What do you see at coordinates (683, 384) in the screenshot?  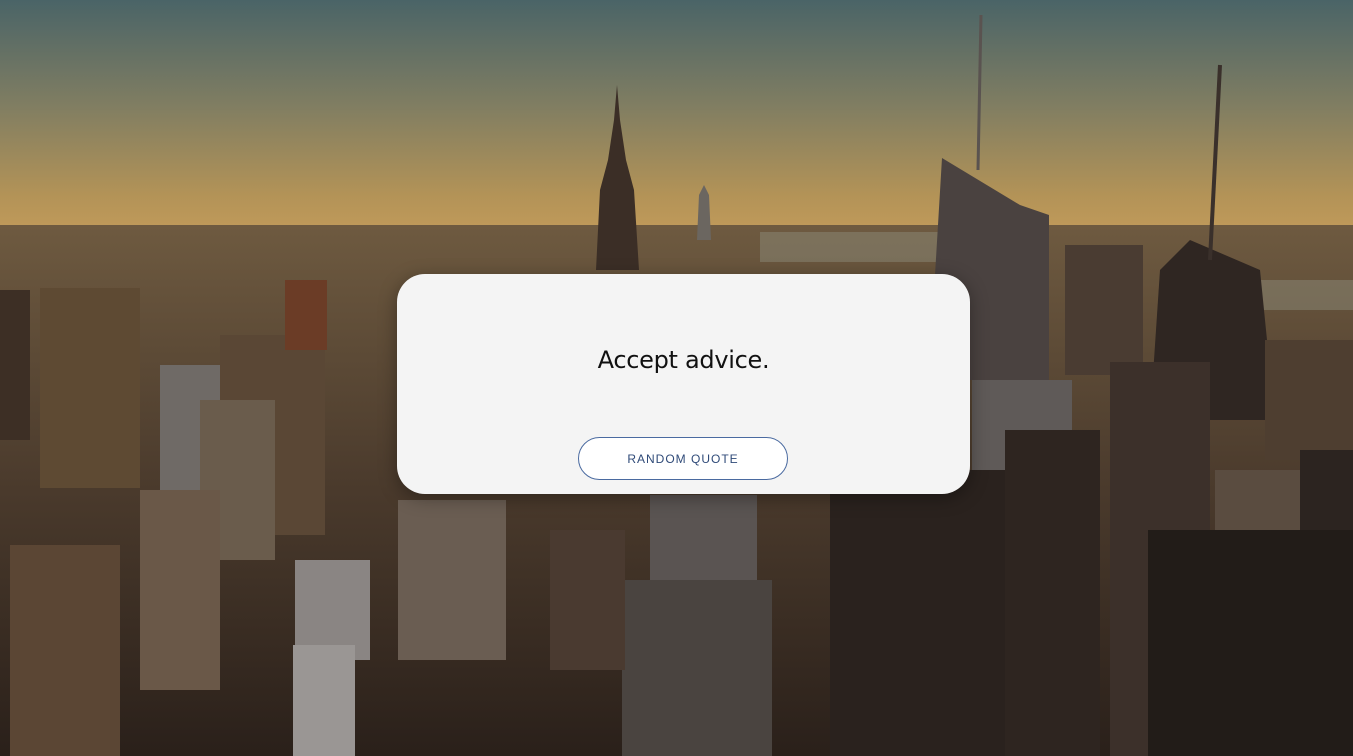 I see `quote-card: Accept advice. RANDOM QUOTE` at bounding box center [683, 384].